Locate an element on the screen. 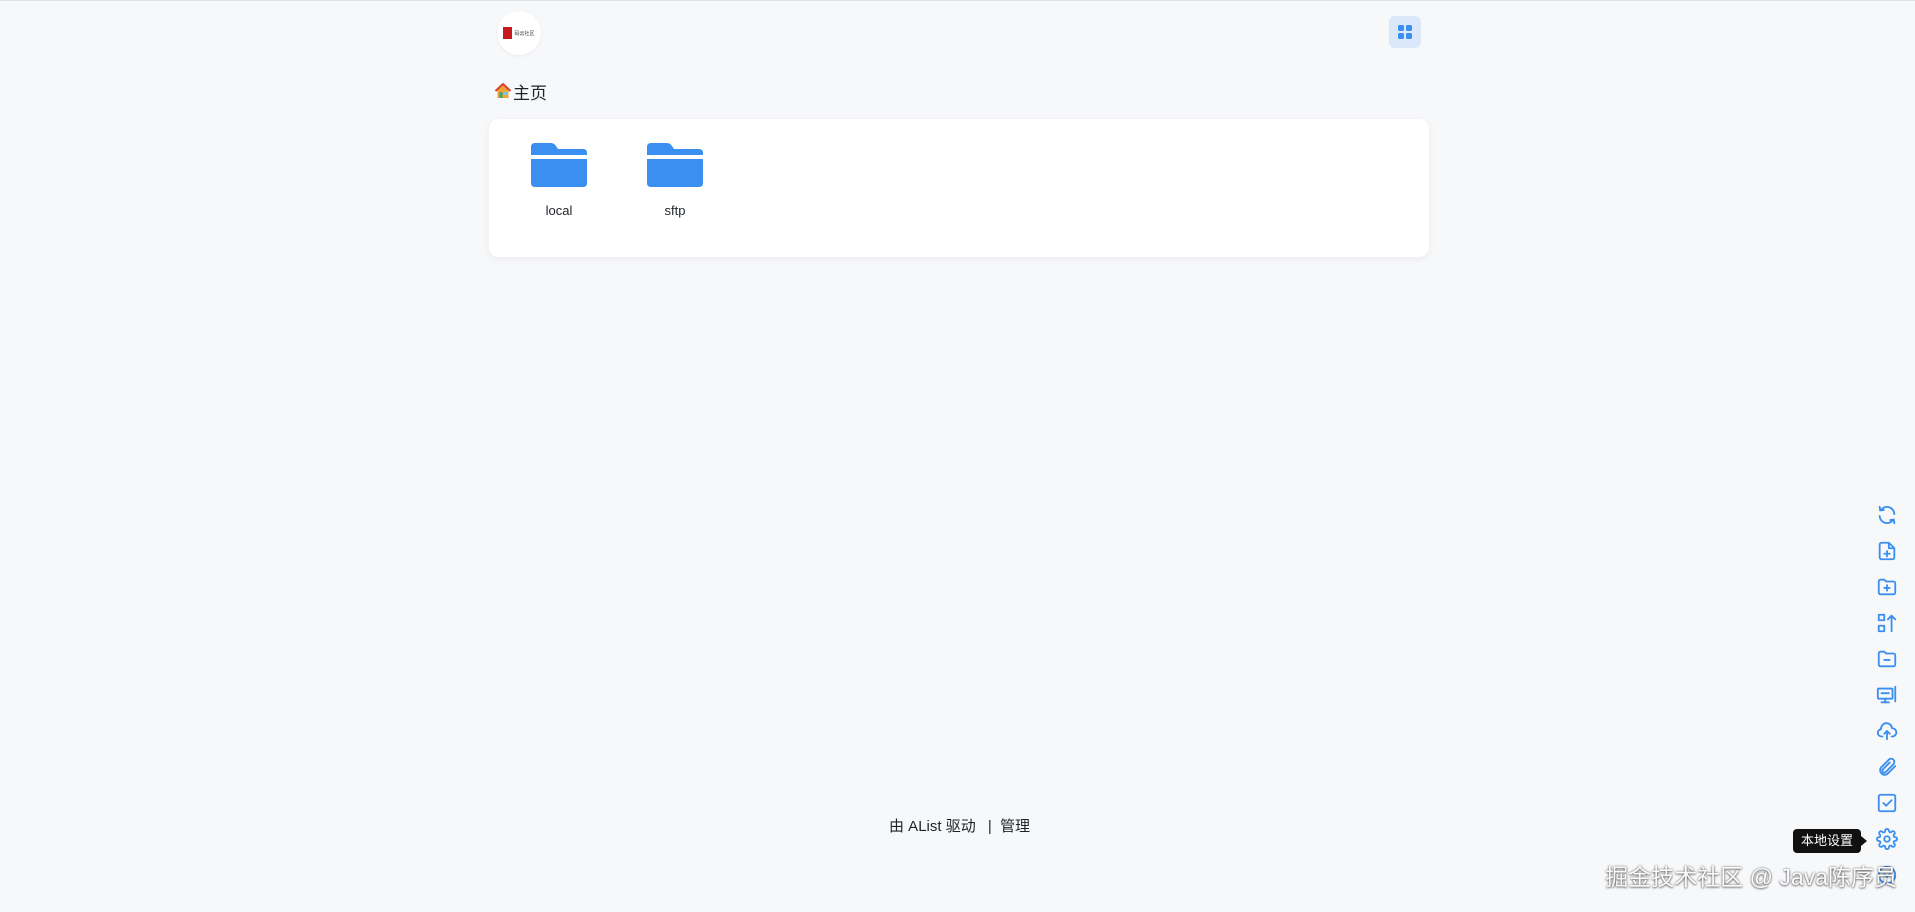 This screenshot has width=1915, height=912. folder-item-local: local is located at coordinates (559, 188).